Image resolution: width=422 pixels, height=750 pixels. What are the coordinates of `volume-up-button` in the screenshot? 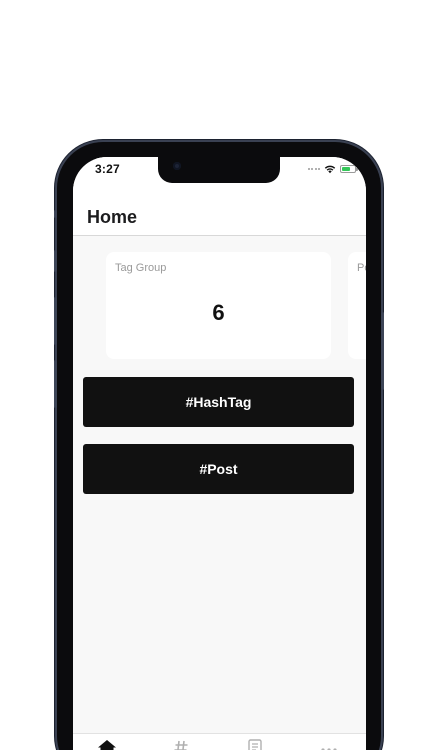 It's located at (55, 261).